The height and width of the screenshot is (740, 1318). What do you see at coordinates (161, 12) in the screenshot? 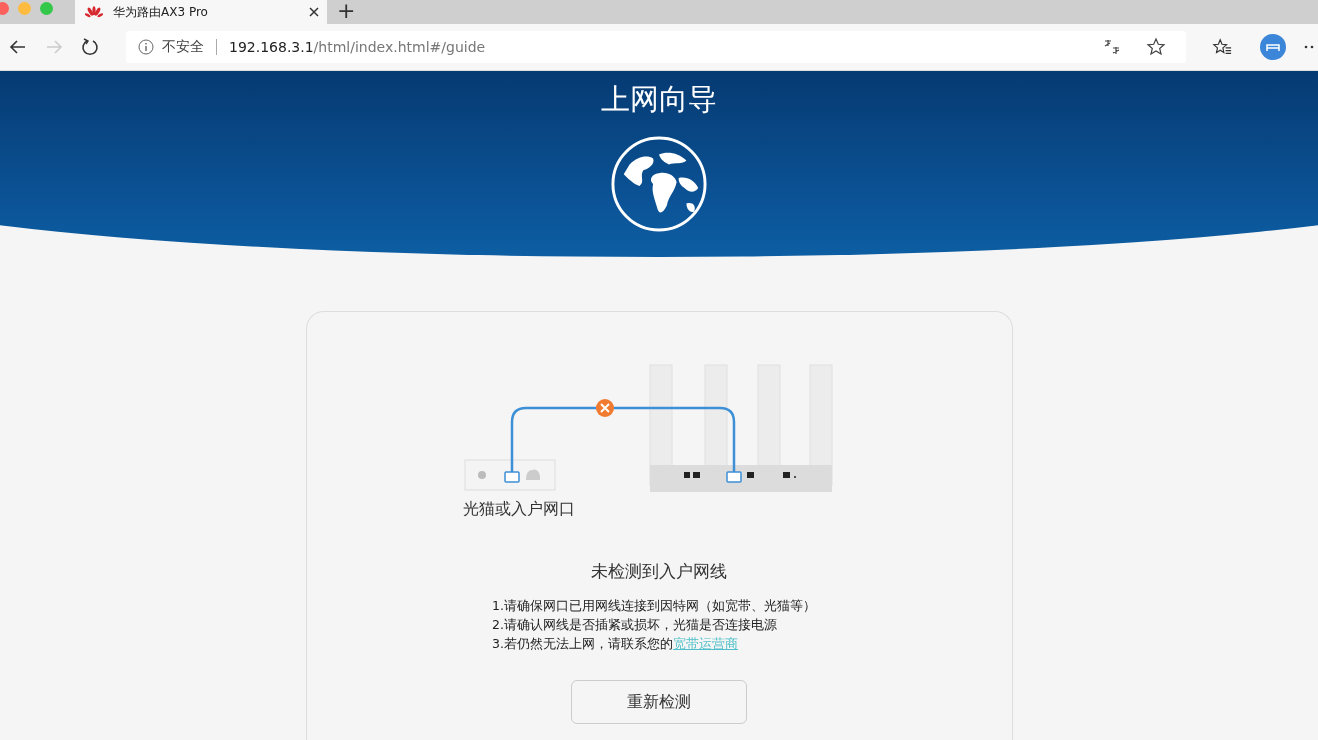
I see `tab-title: 华为路由AX3 Pro` at bounding box center [161, 12].